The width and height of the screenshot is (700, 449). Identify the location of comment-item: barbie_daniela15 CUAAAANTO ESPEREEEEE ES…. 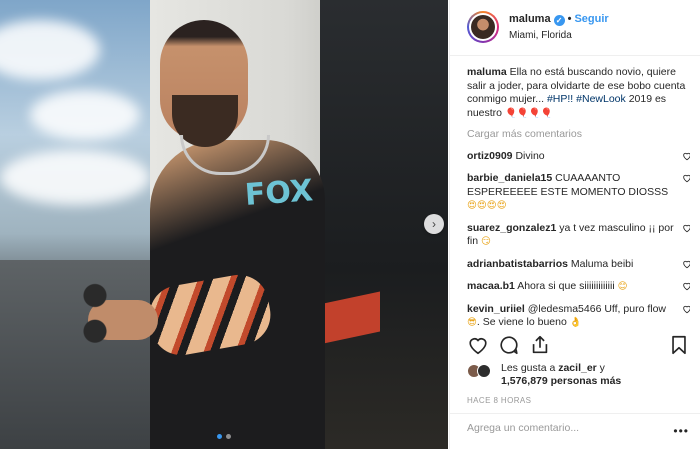
(578, 192).